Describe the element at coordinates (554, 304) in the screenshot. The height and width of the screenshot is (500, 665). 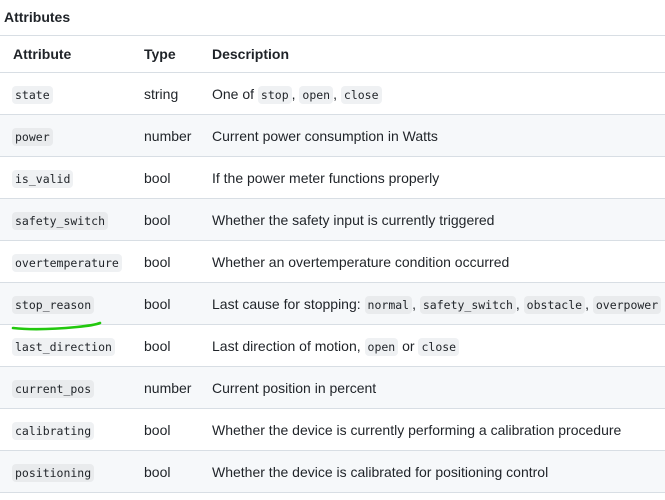
I see `description-value-code: obstacle` at that location.